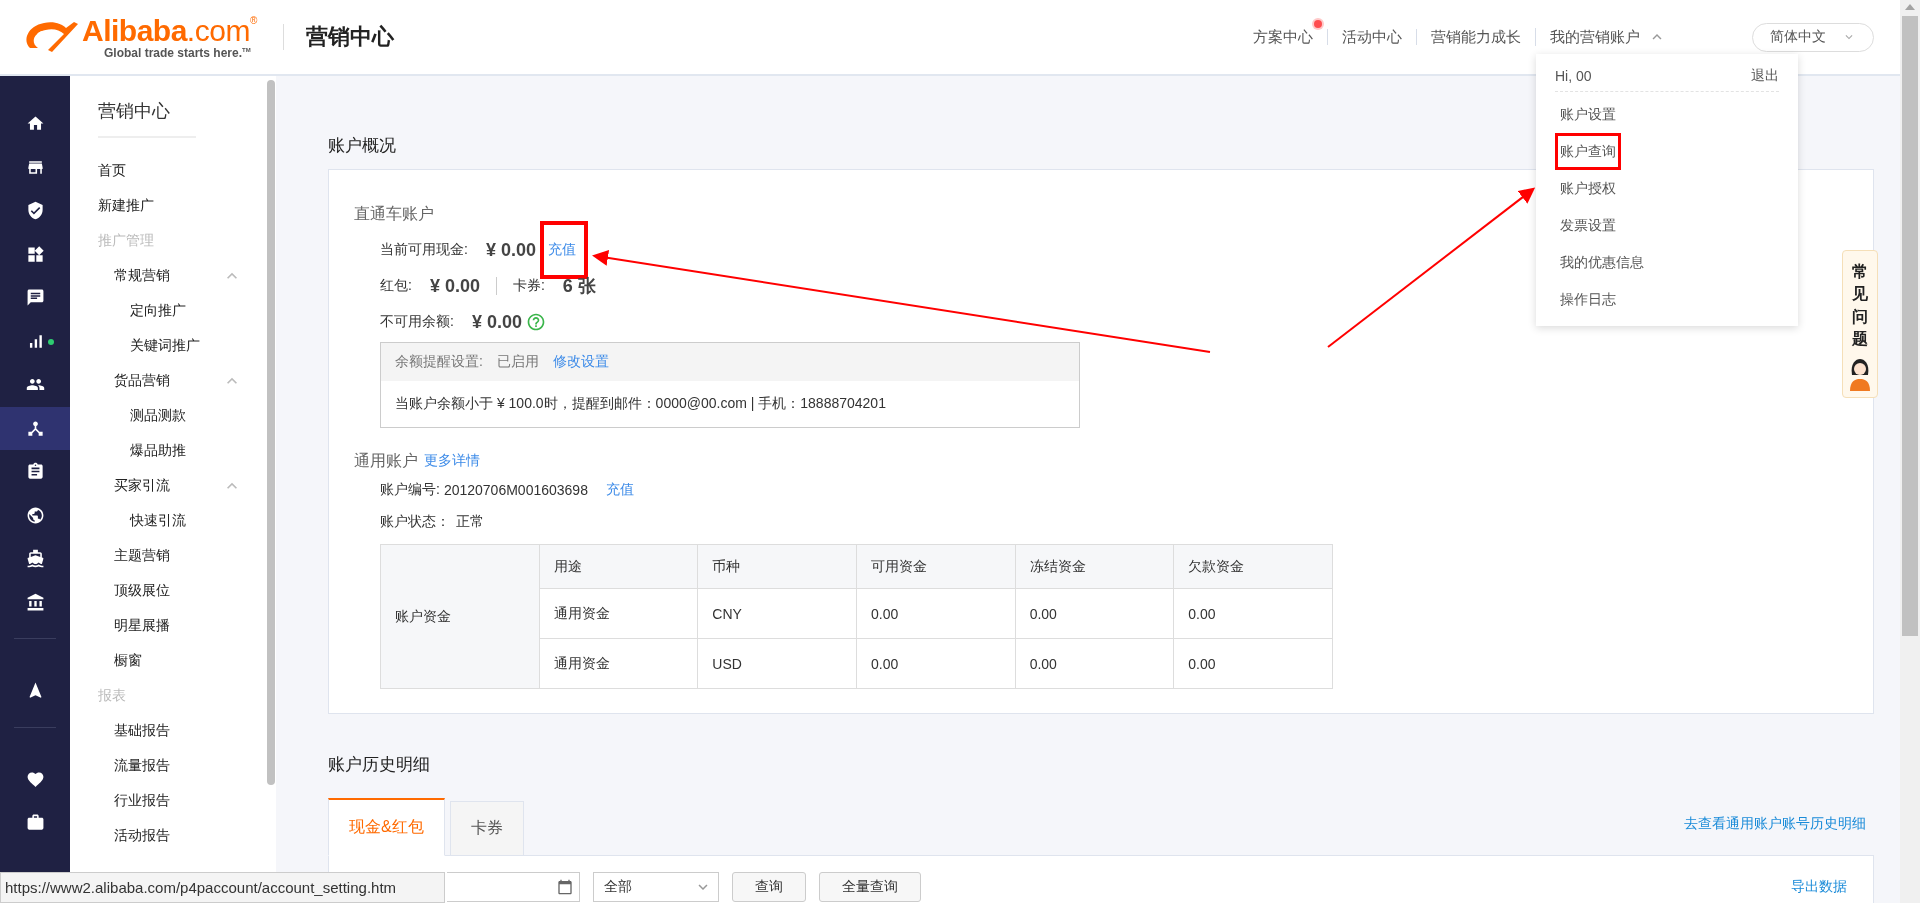 The image size is (1920, 903). Describe the element at coordinates (1475, 37) in the screenshot. I see `nav-link: 营销能力成长` at that location.